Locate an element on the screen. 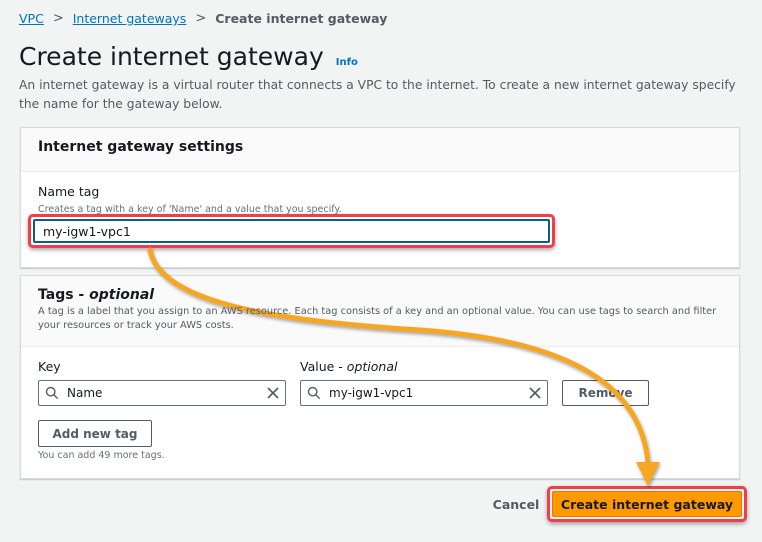 The width and height of the screenshot is (762, 542). breadcrumb-current: Create internet gateway is located at coordinates (301, 18).